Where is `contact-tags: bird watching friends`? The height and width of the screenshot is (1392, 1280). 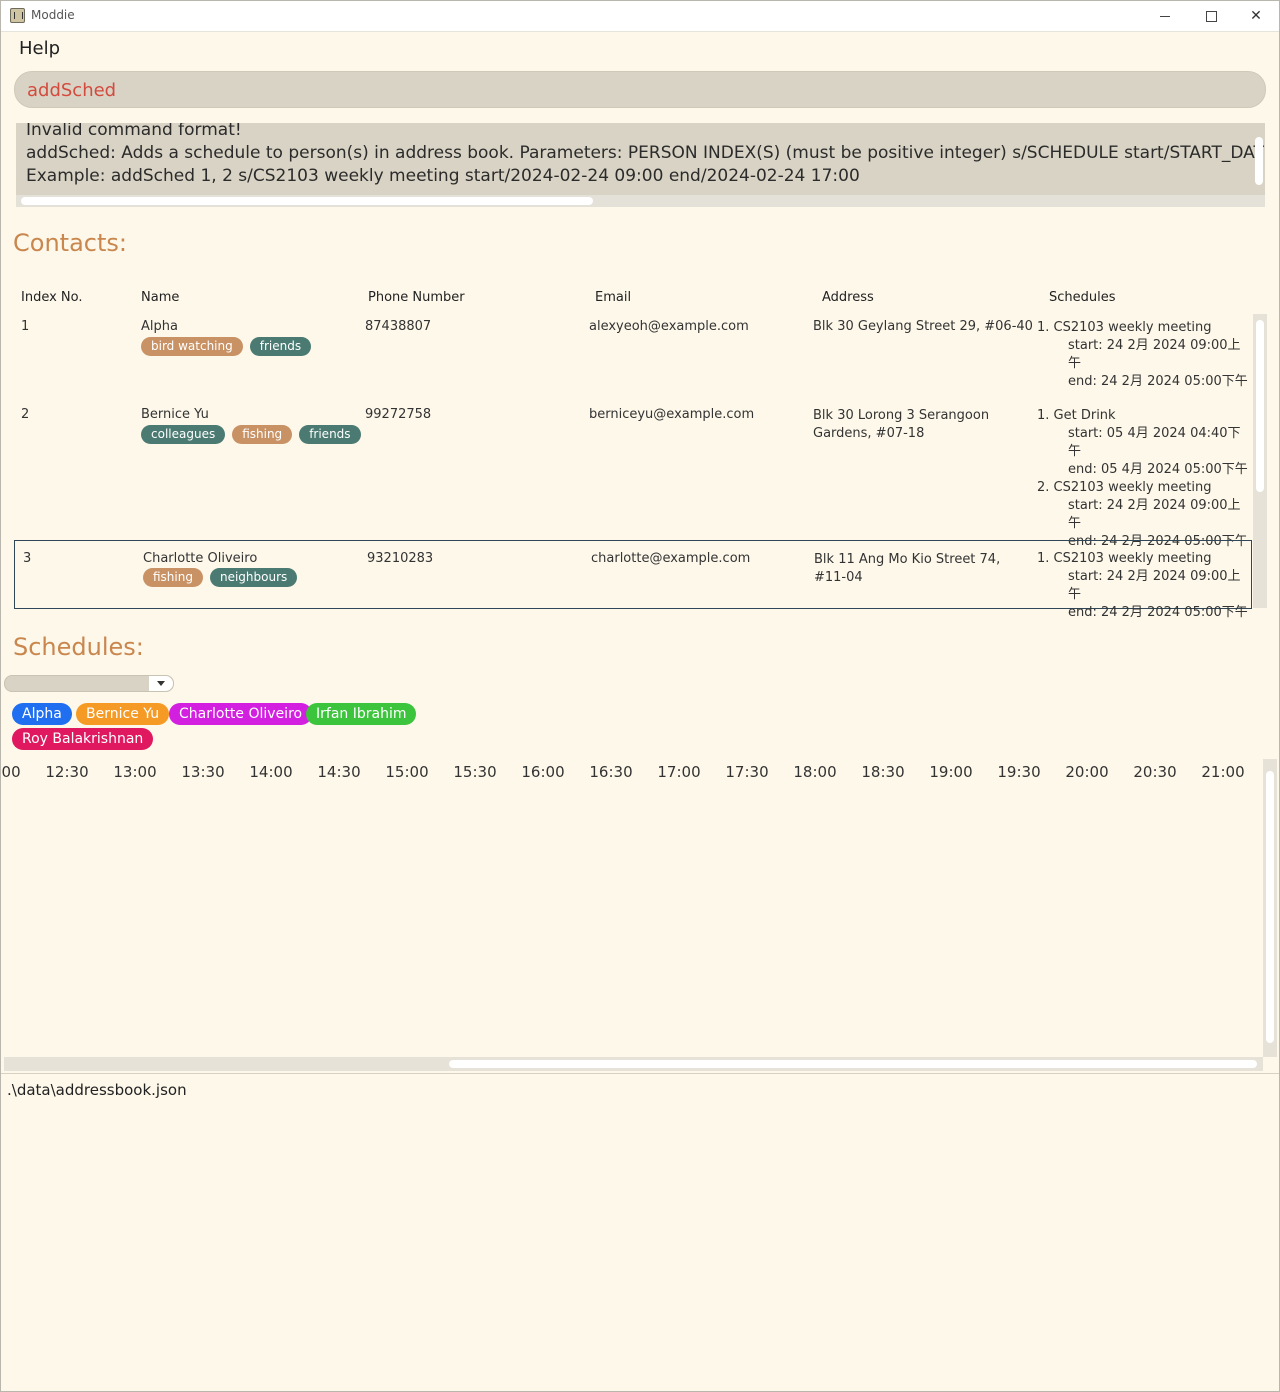
contact-tags: bird watching friends is located at coordinates (226, 346).